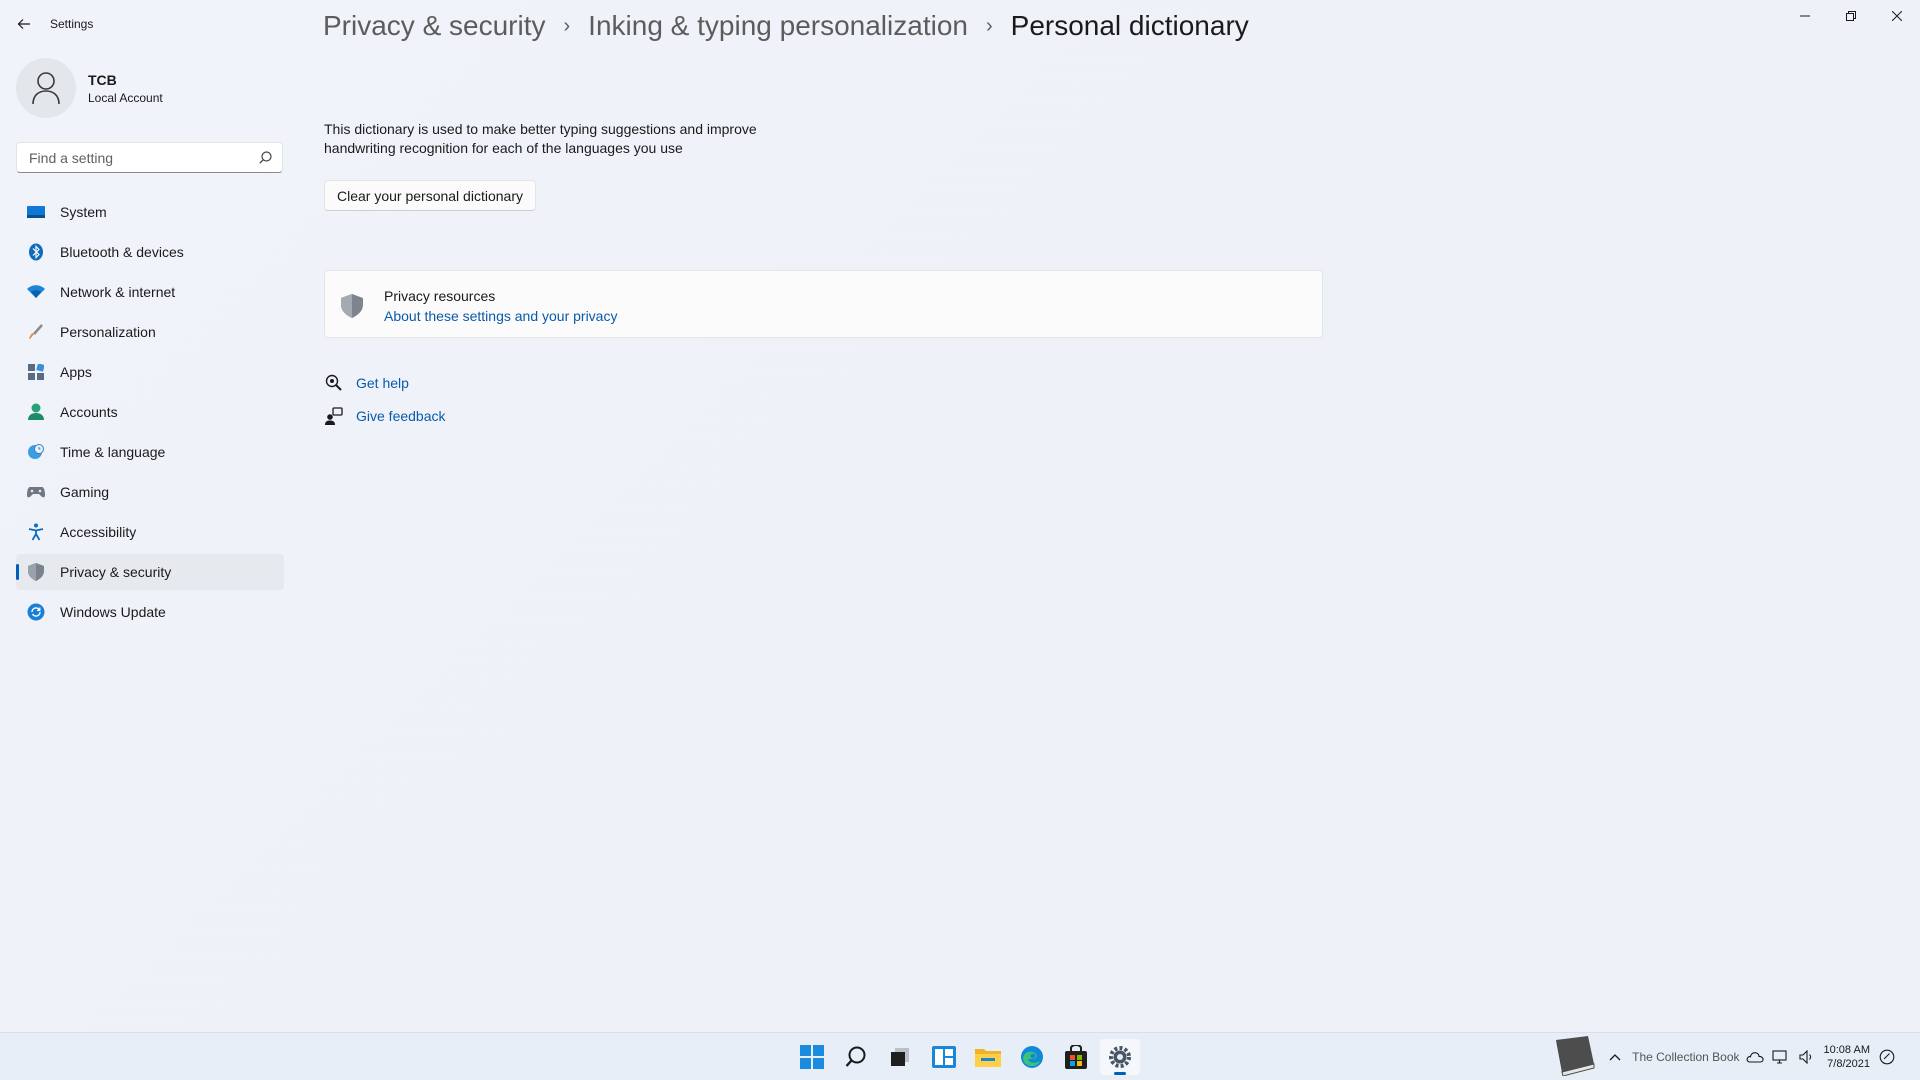 This screenshot has width=1920, height=1080. I want to click on notifications-button, so click(1887, 1057).